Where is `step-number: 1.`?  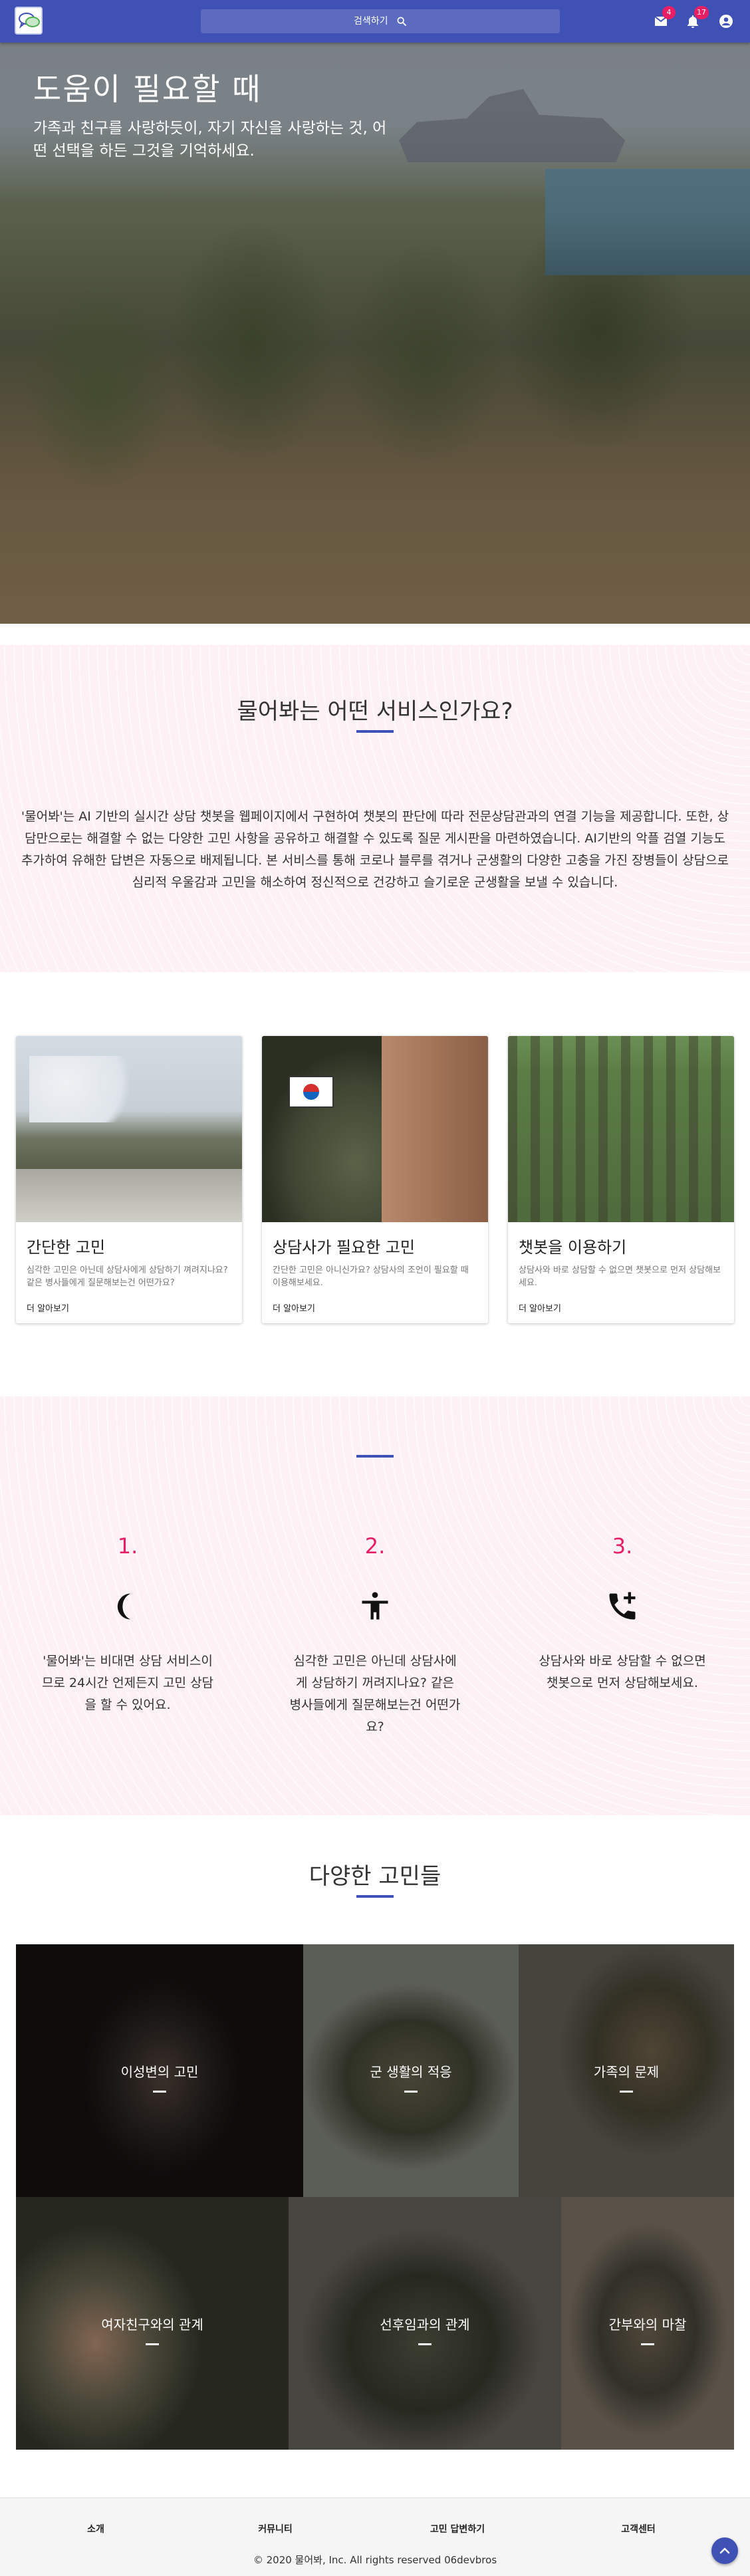 step-number: 1. is located at coordinates (127, 1546).